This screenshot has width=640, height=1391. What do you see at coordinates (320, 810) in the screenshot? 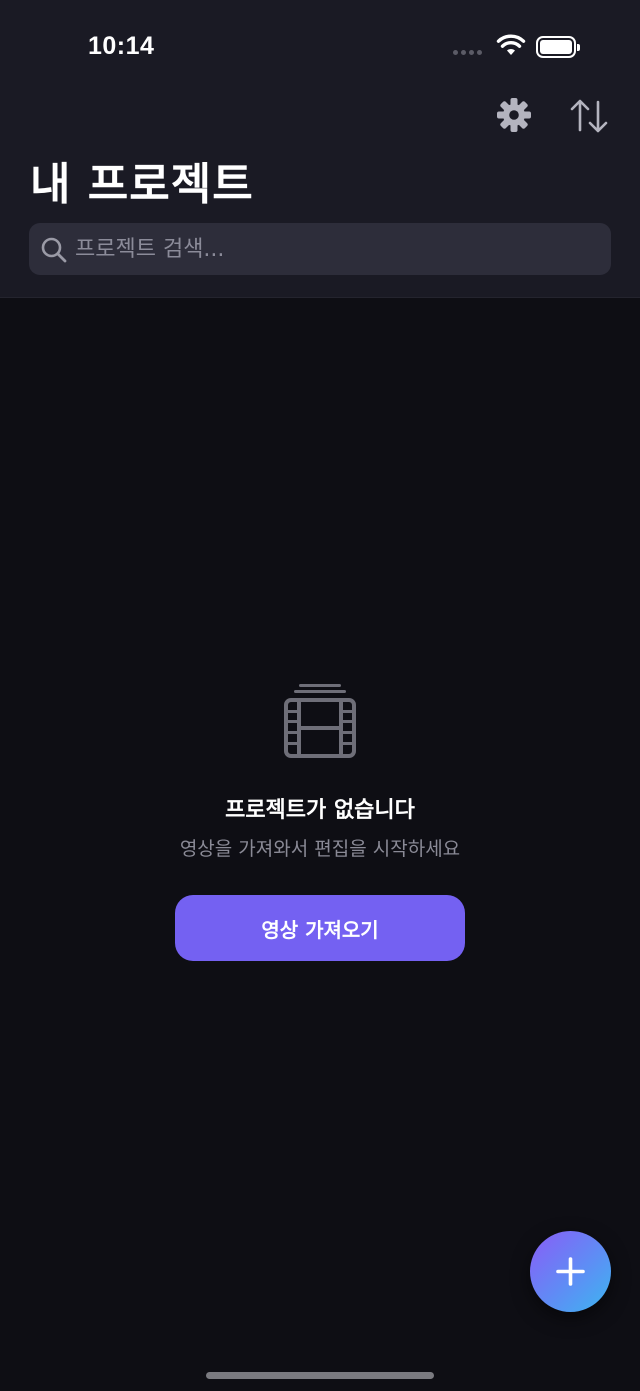
I see `empty-state-title: 프로젝트가 없습니다` at bounding box center [320, 810].